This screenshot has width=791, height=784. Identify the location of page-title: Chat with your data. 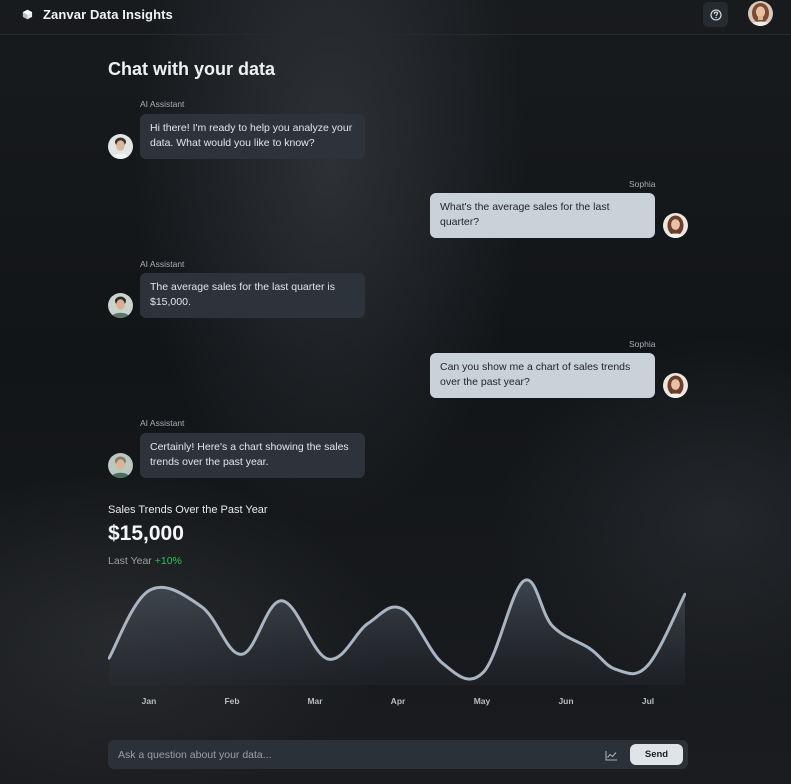
(192, 69).